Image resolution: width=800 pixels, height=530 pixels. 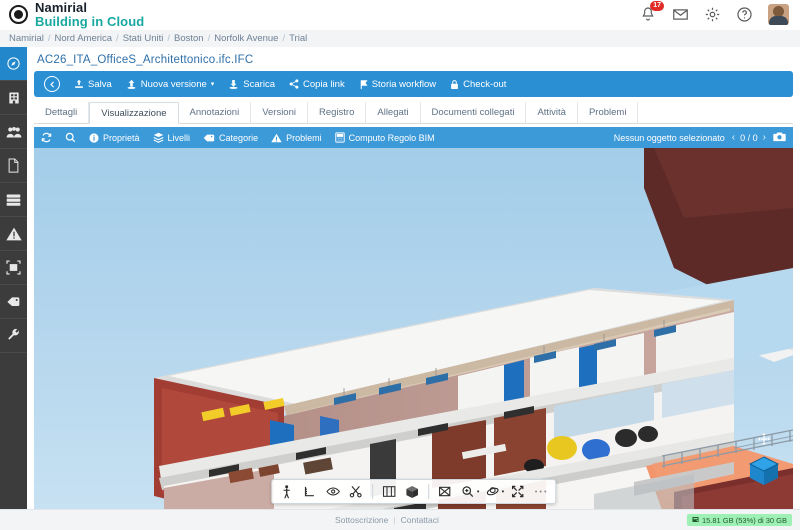 I want to click on warning-triangle-icon, so click(x=13, y=234).